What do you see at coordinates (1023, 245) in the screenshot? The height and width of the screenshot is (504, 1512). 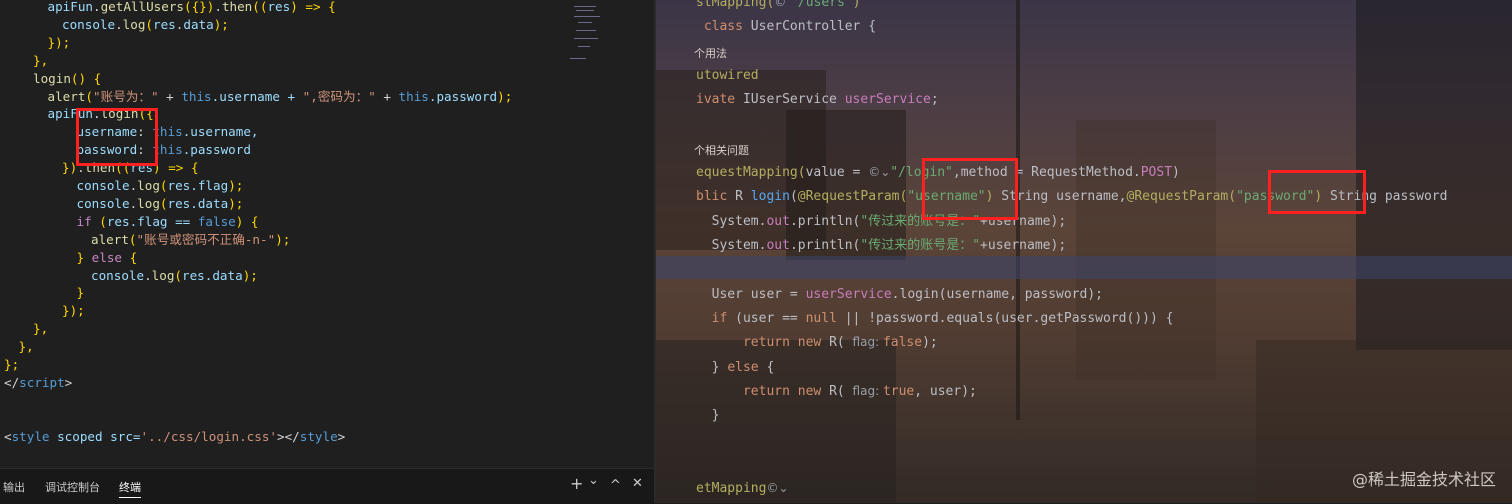 I see `code-token: +username);` at bounding box center [1023, 245].